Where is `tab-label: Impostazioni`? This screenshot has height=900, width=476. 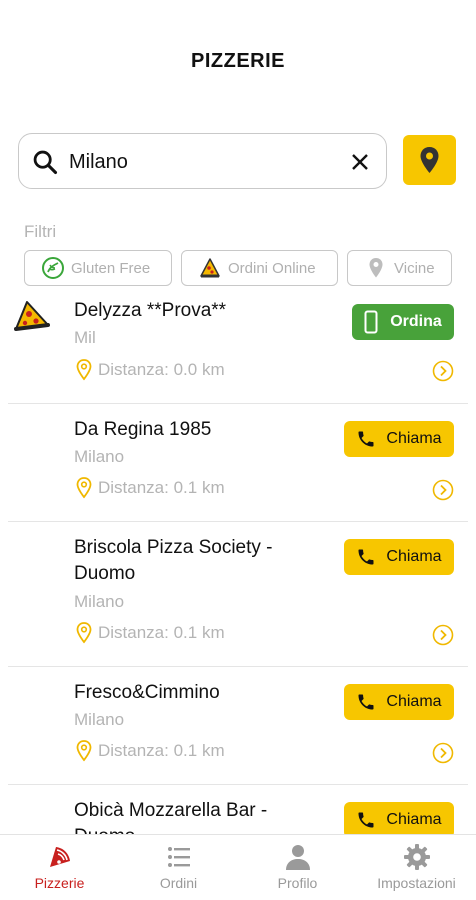 tab-label: Impostazioni is located at coordinates (416, 883).